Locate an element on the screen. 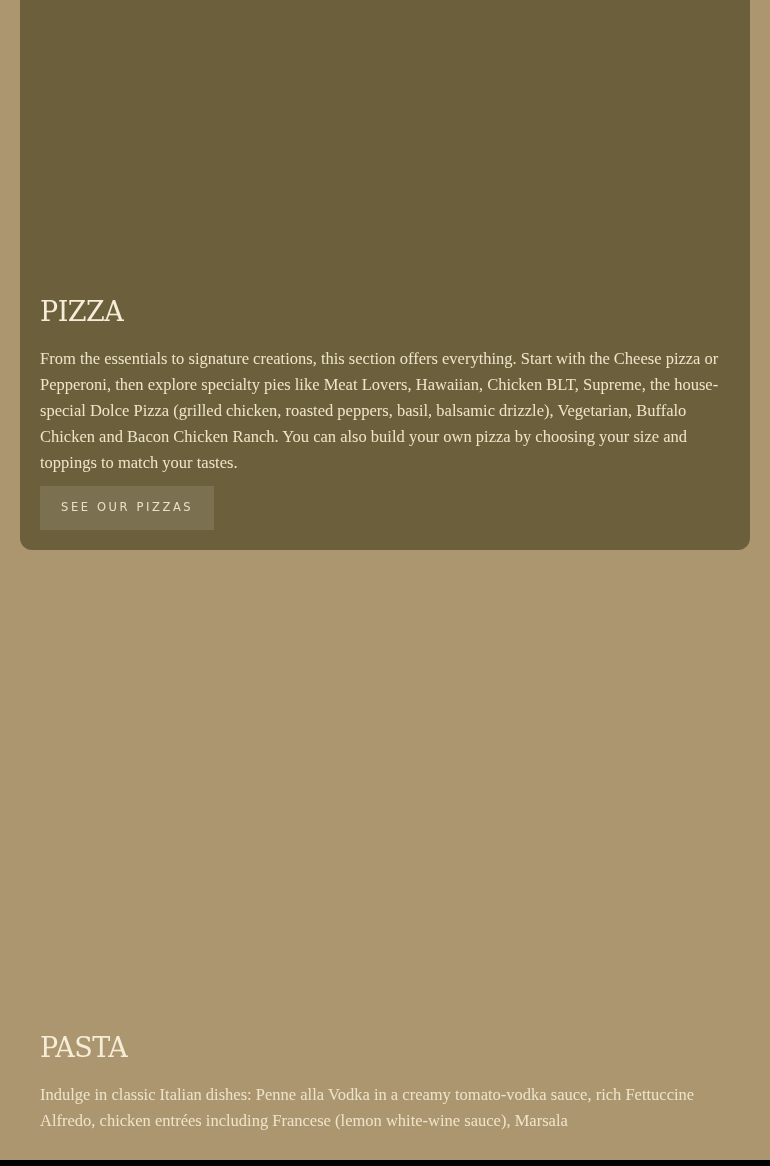 Image resolution: width=770 pixels, height=1166 pixels. section-title: PIZZA is located at coordinates (82, 312).